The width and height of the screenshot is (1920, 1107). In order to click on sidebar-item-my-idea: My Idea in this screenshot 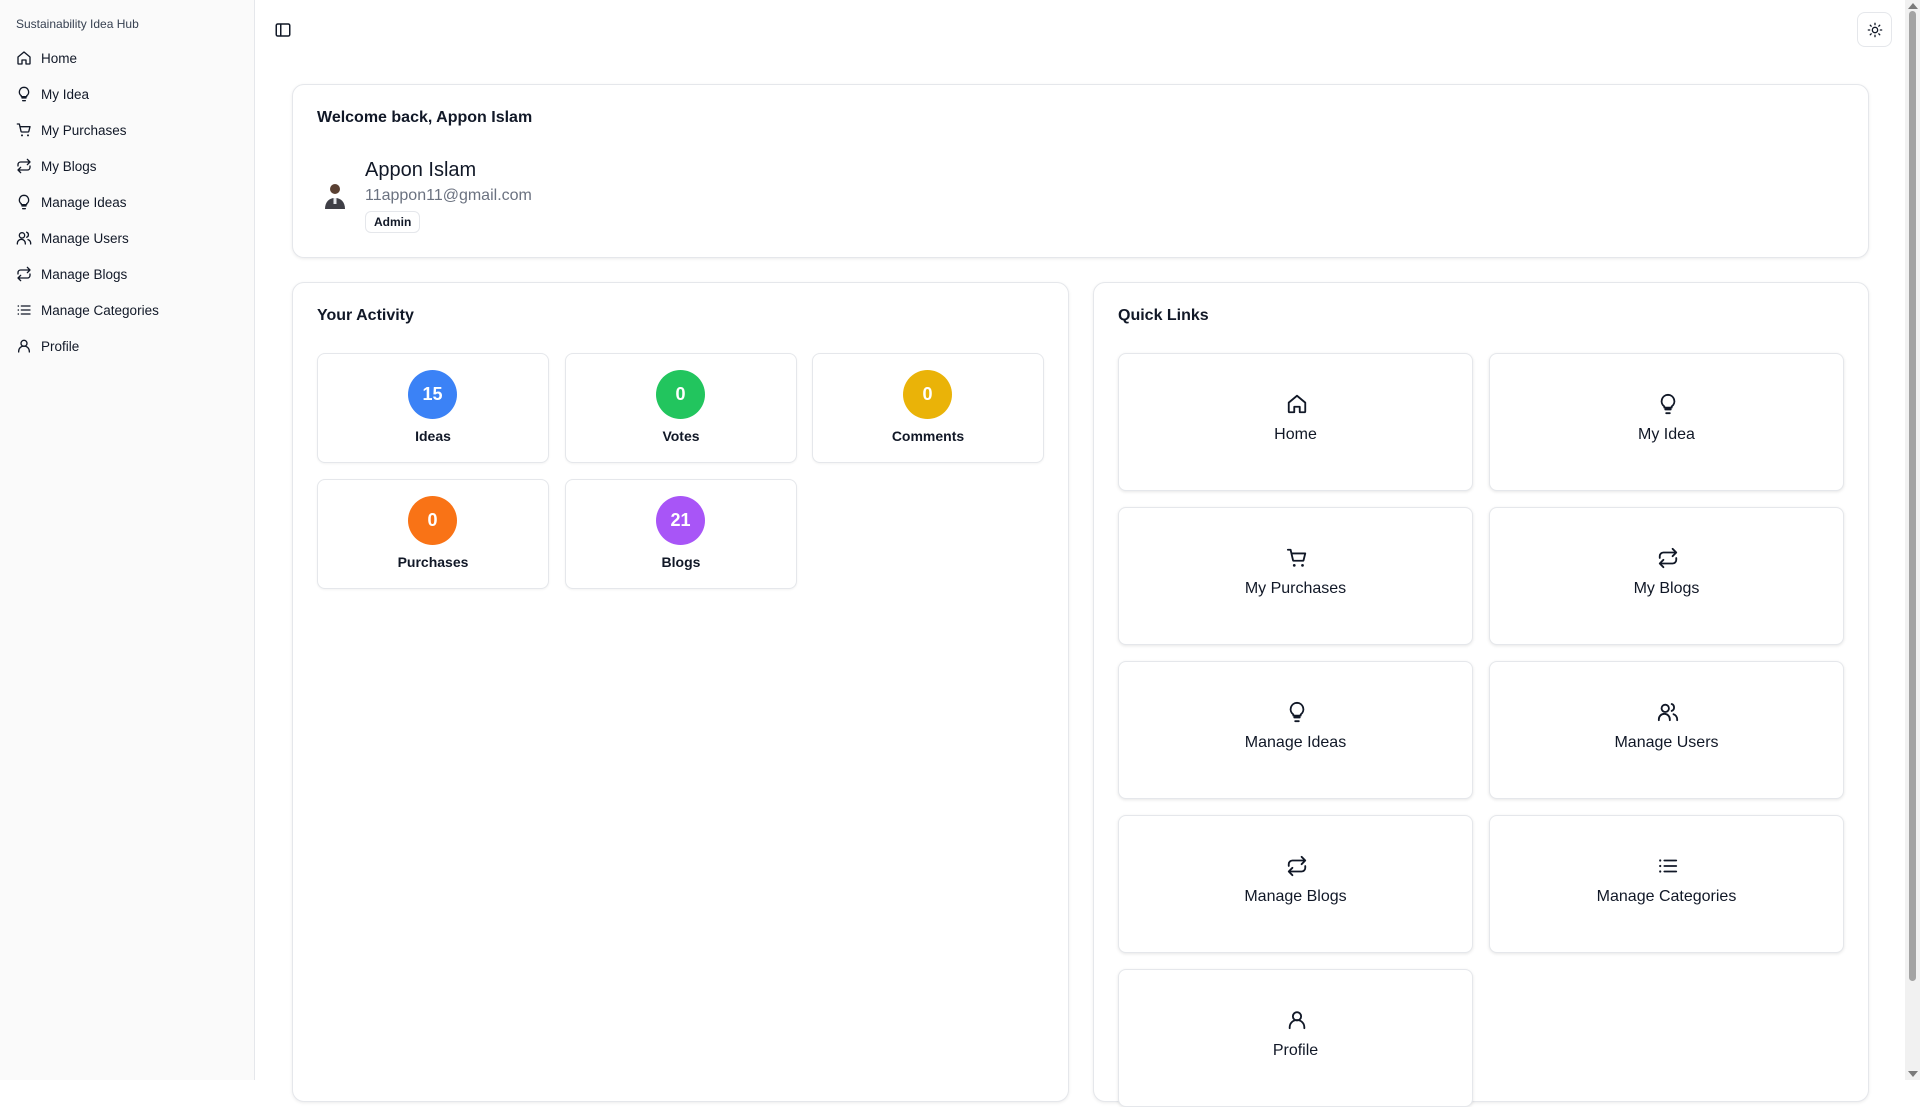, I will do `click(127, 94)`.